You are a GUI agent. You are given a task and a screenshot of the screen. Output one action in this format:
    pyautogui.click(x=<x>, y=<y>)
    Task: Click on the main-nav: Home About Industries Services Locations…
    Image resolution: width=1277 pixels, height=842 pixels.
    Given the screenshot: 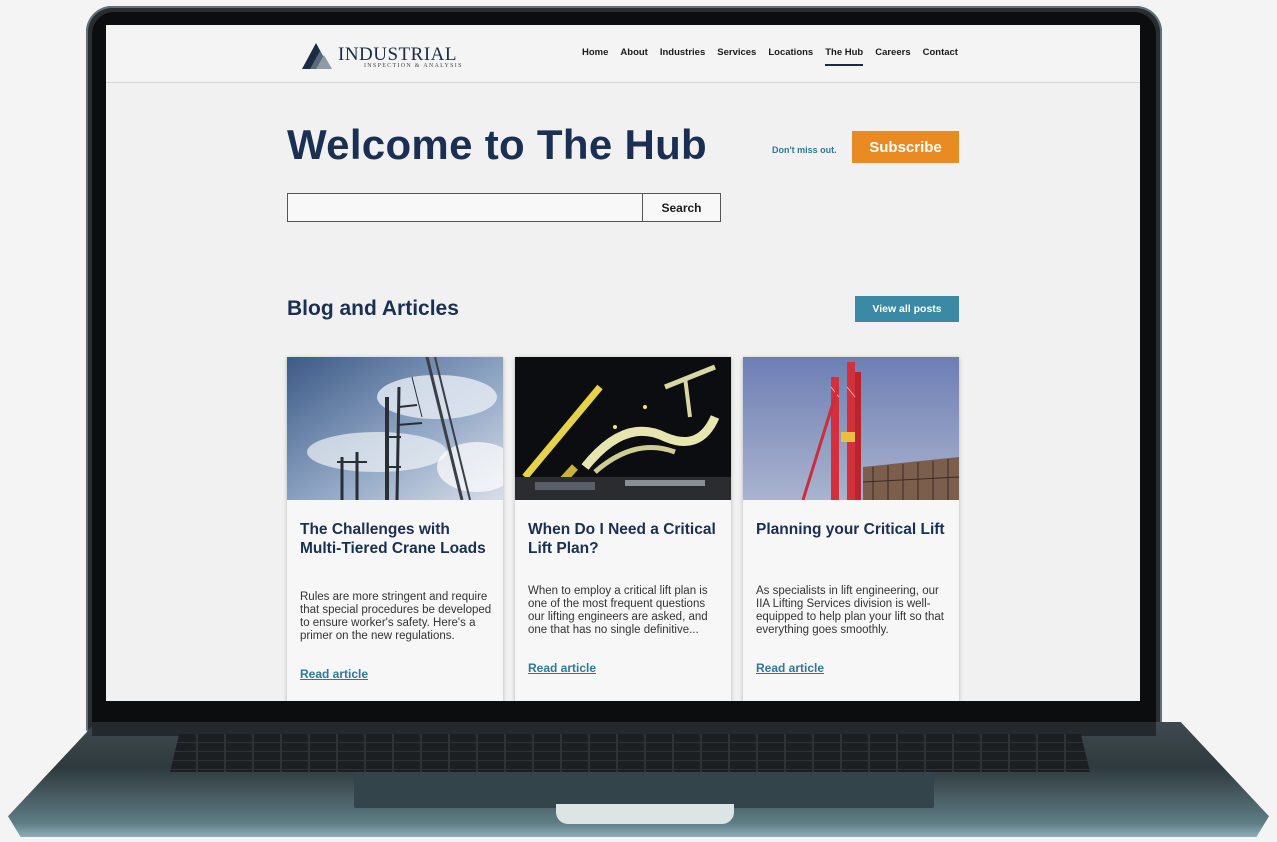 What is the action you would take?
    pyautogui.click(x=770, y=56)
    